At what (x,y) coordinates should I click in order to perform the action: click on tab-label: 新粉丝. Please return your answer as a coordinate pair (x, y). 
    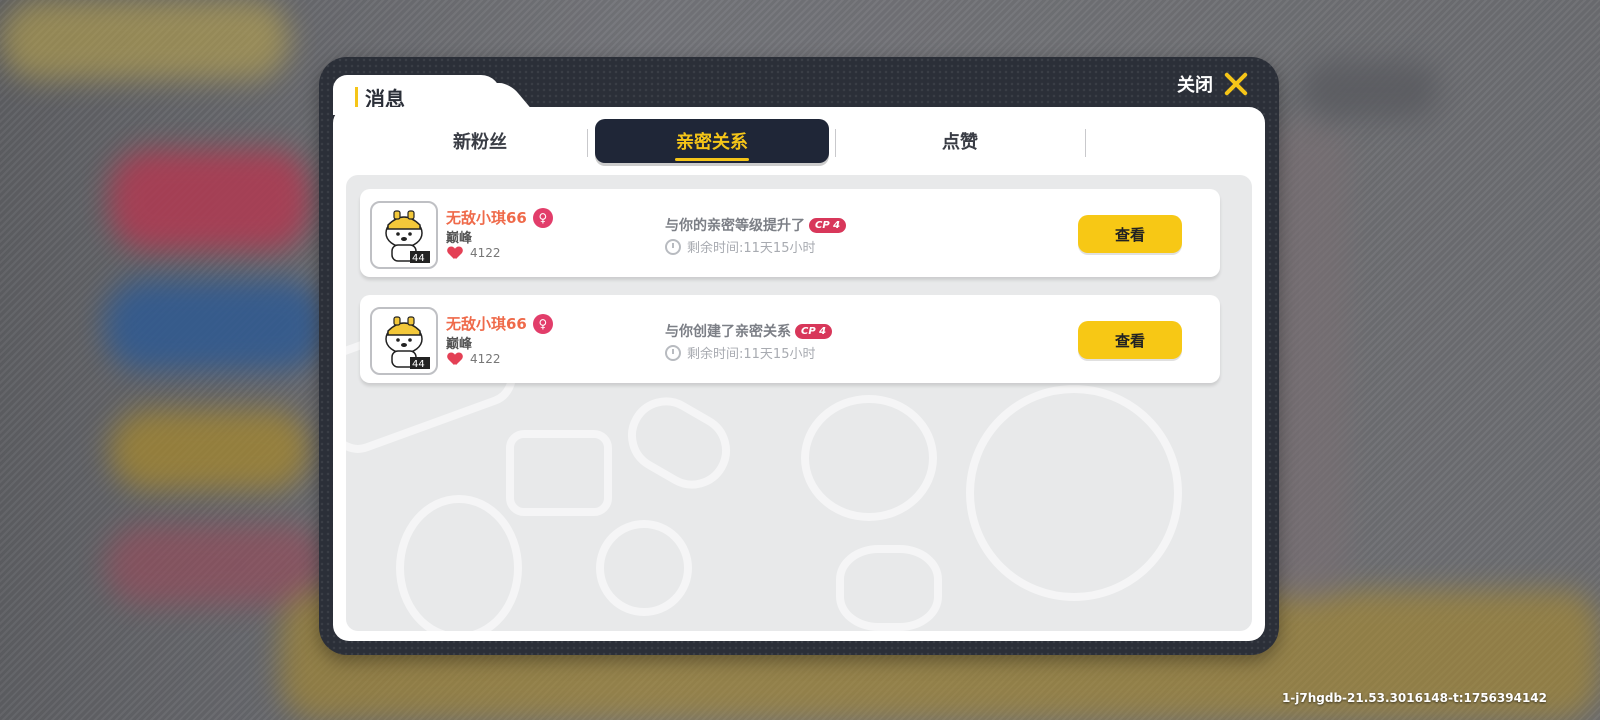
    Looking at the image, I should click on (480, 142).